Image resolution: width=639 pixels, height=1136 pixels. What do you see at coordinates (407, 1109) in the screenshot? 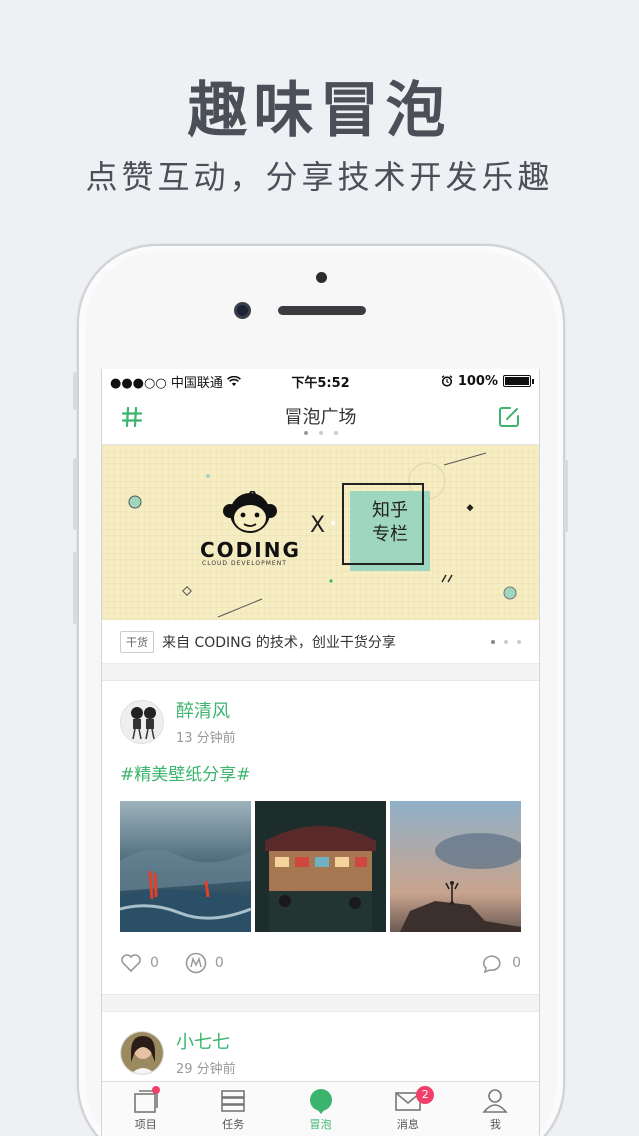
I see `tab-message: 2 消息` at bounding box center [407, 1109].